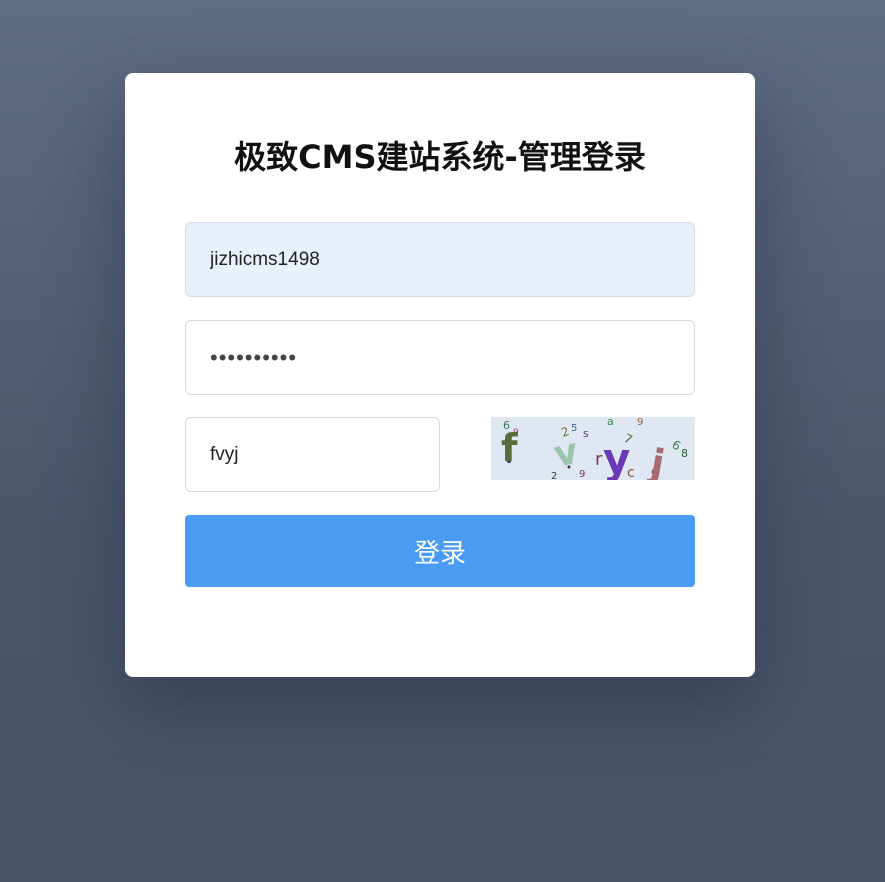  Describe the element at coordinates (554, 475) in the screenshot. I see `svg-text: 2` at that location.